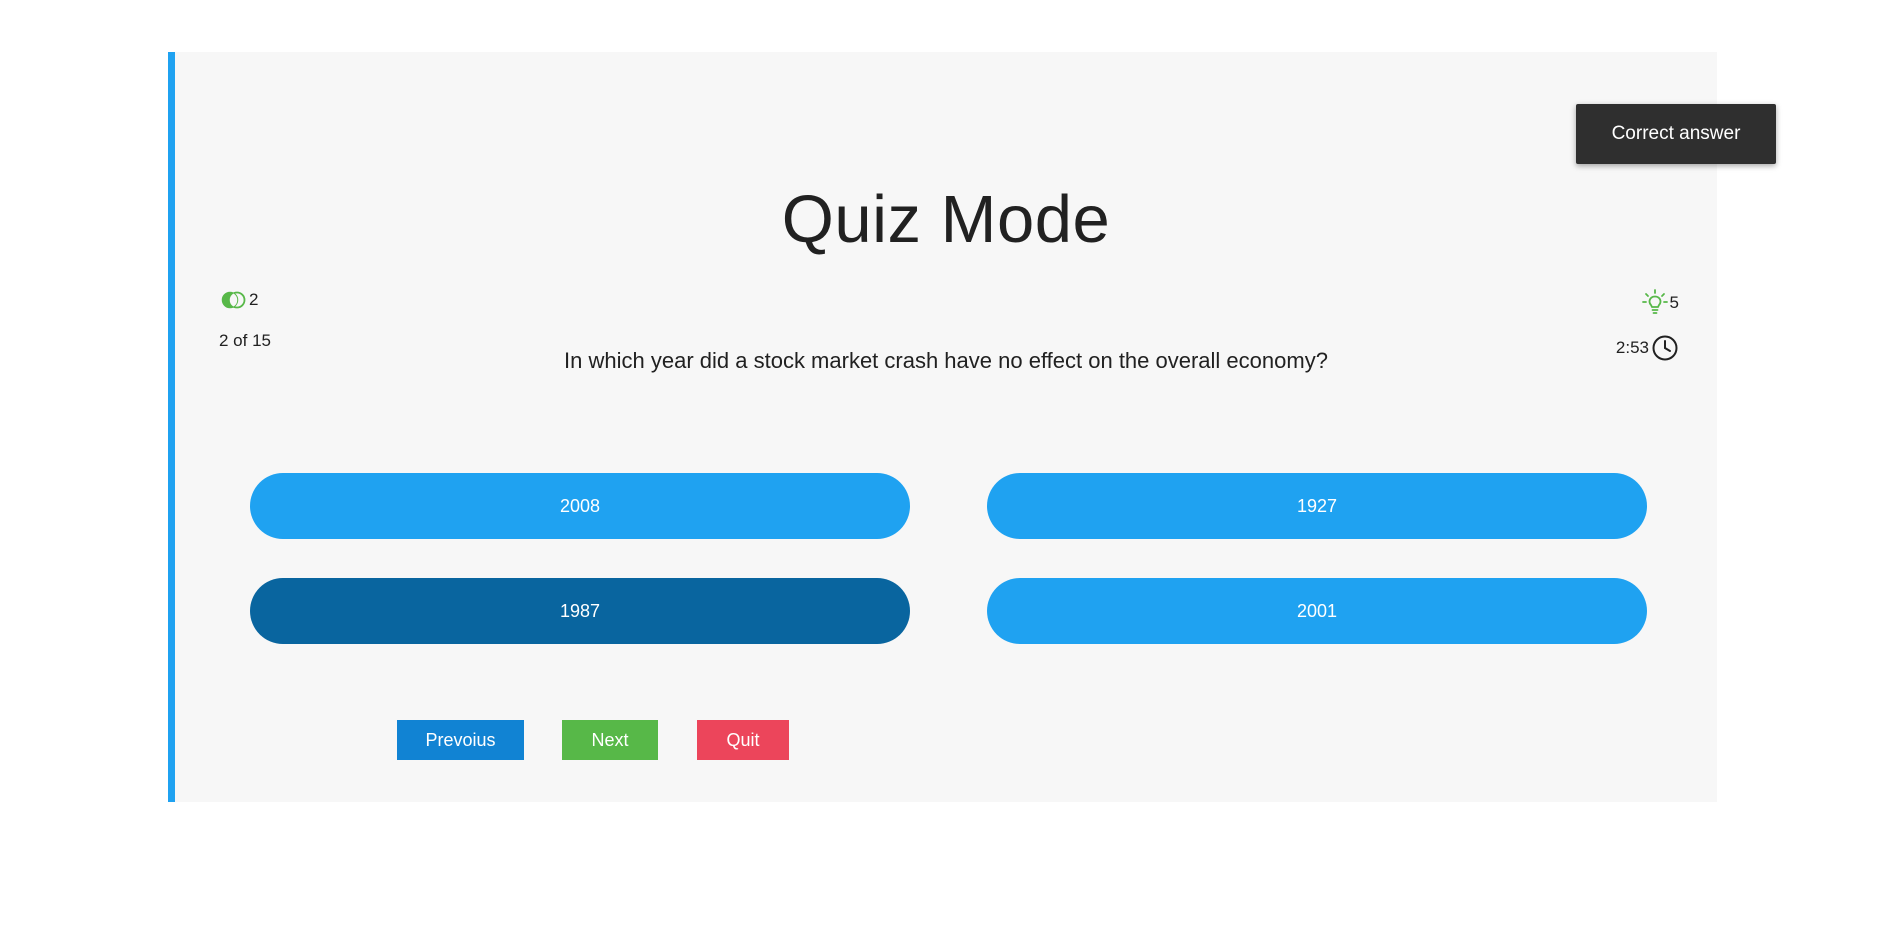 This screenshot has width=1896, height=938. I want to click on navigation-buttons: Prevoius Next Quit, so click(593, 740).